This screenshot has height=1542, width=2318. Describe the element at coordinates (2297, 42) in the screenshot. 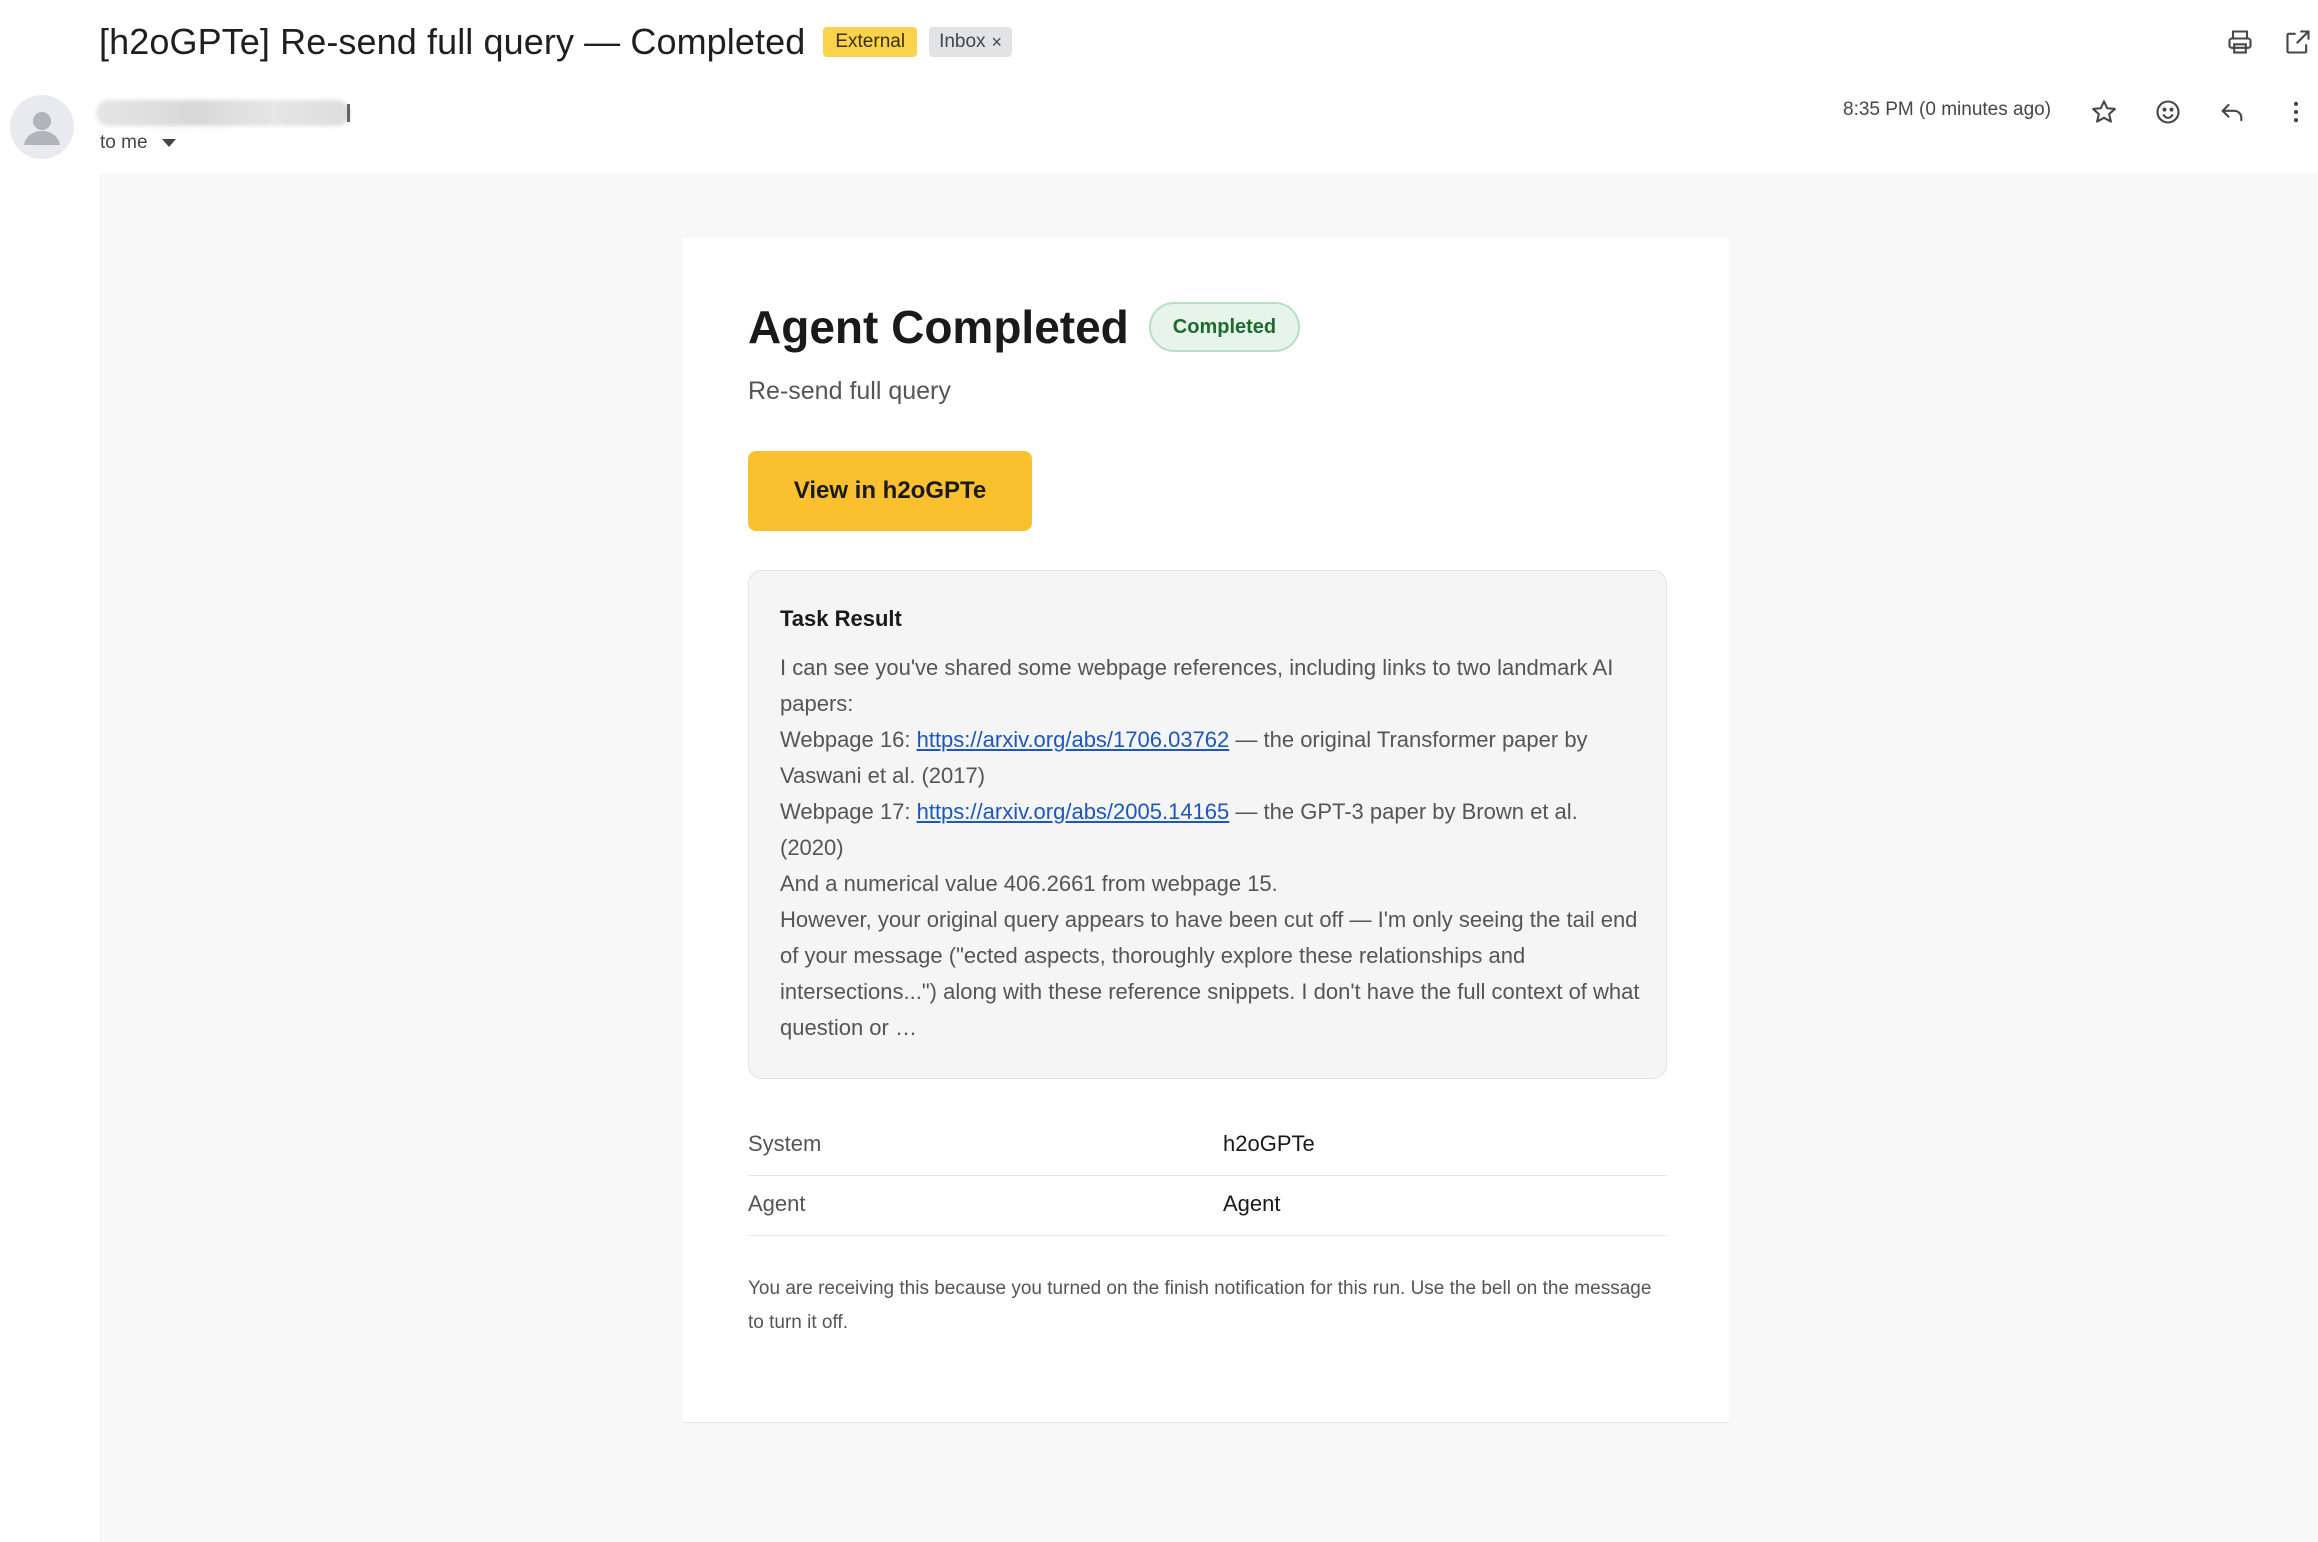

I see `open-in-new-window-icon` at that location.